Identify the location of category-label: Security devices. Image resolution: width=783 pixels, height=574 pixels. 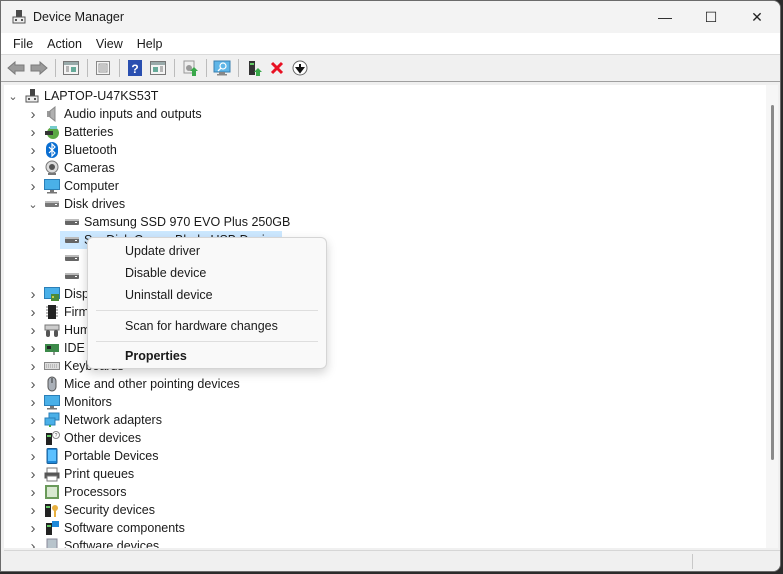
(110, 510).